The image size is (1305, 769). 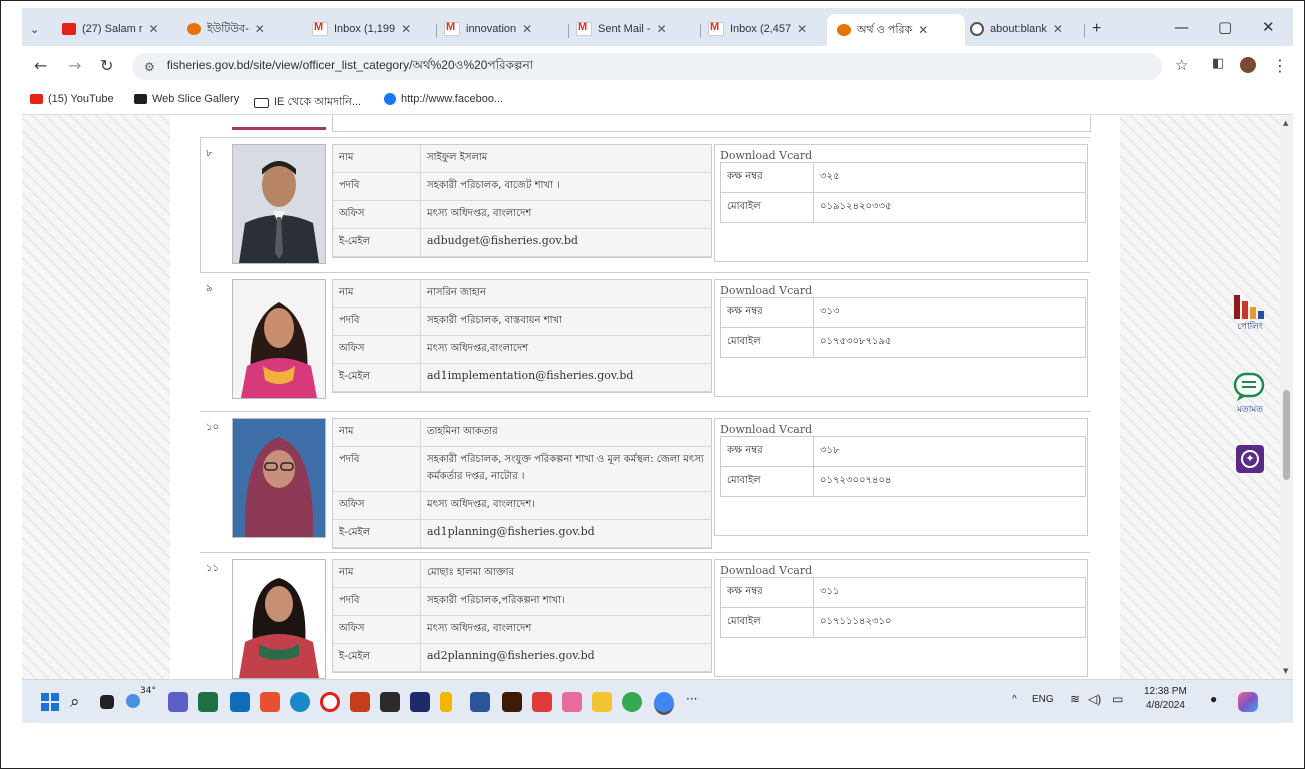 What do you see at coordinates (1181, 65) in the screenshot?
I see `bookmark-star-icon: ☆` at bounding box center [1181, 65].